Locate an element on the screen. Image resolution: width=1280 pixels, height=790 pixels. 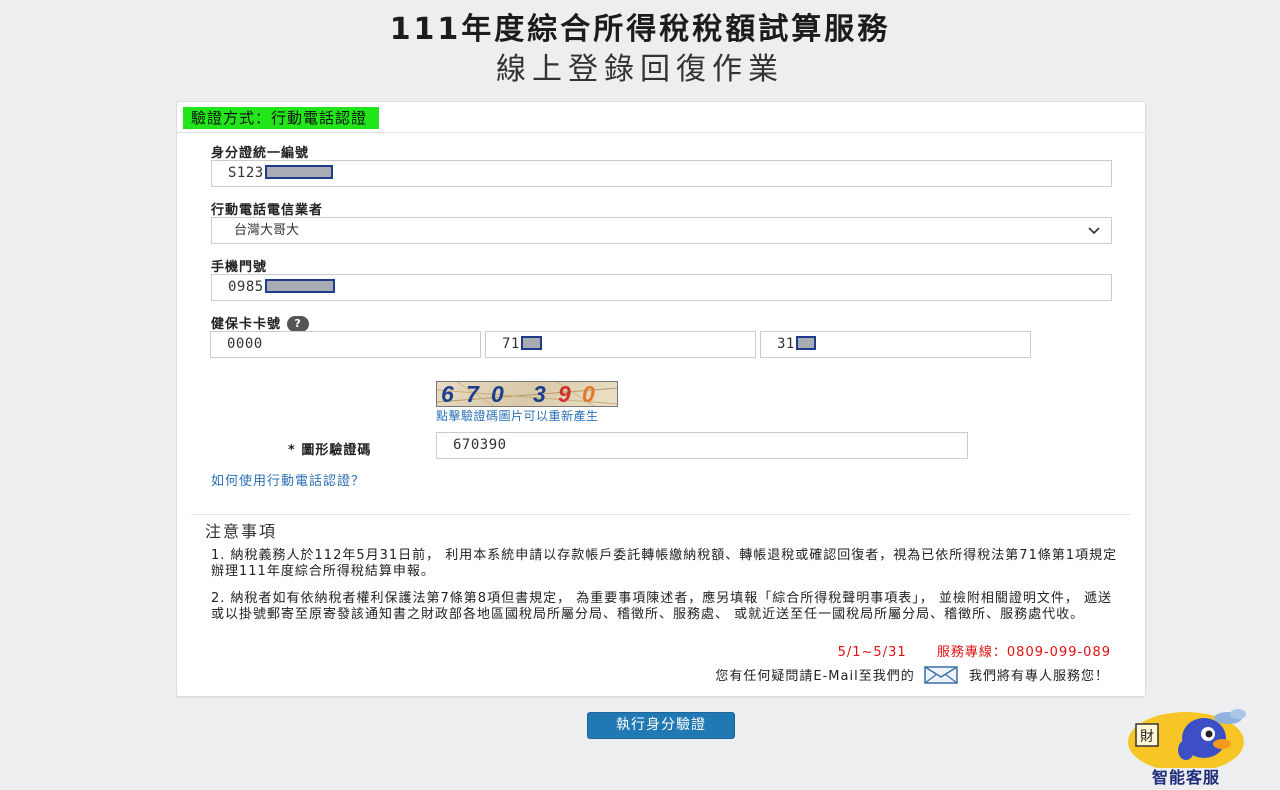
captcha-digit: 6 is located at coordinates (447, 394).